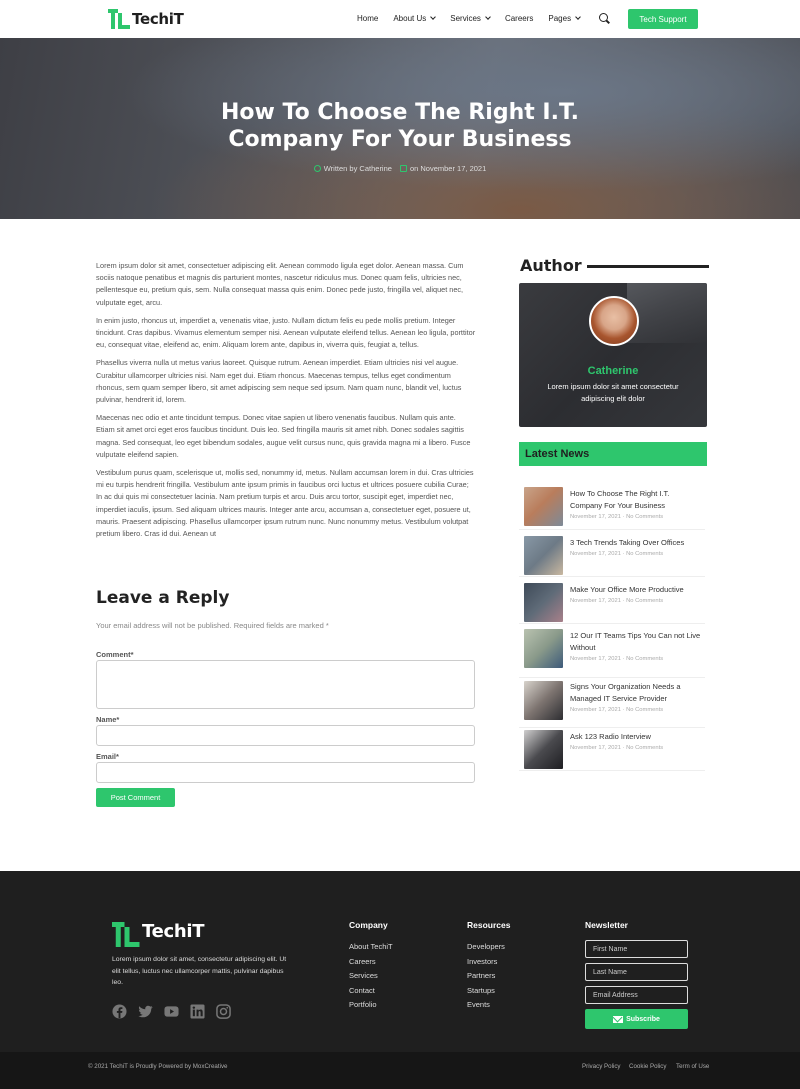 The image size is (800, 1089). Describe the element at coordinates (465, 18) in the screenshot. I see `nav-label: Services` at that location.